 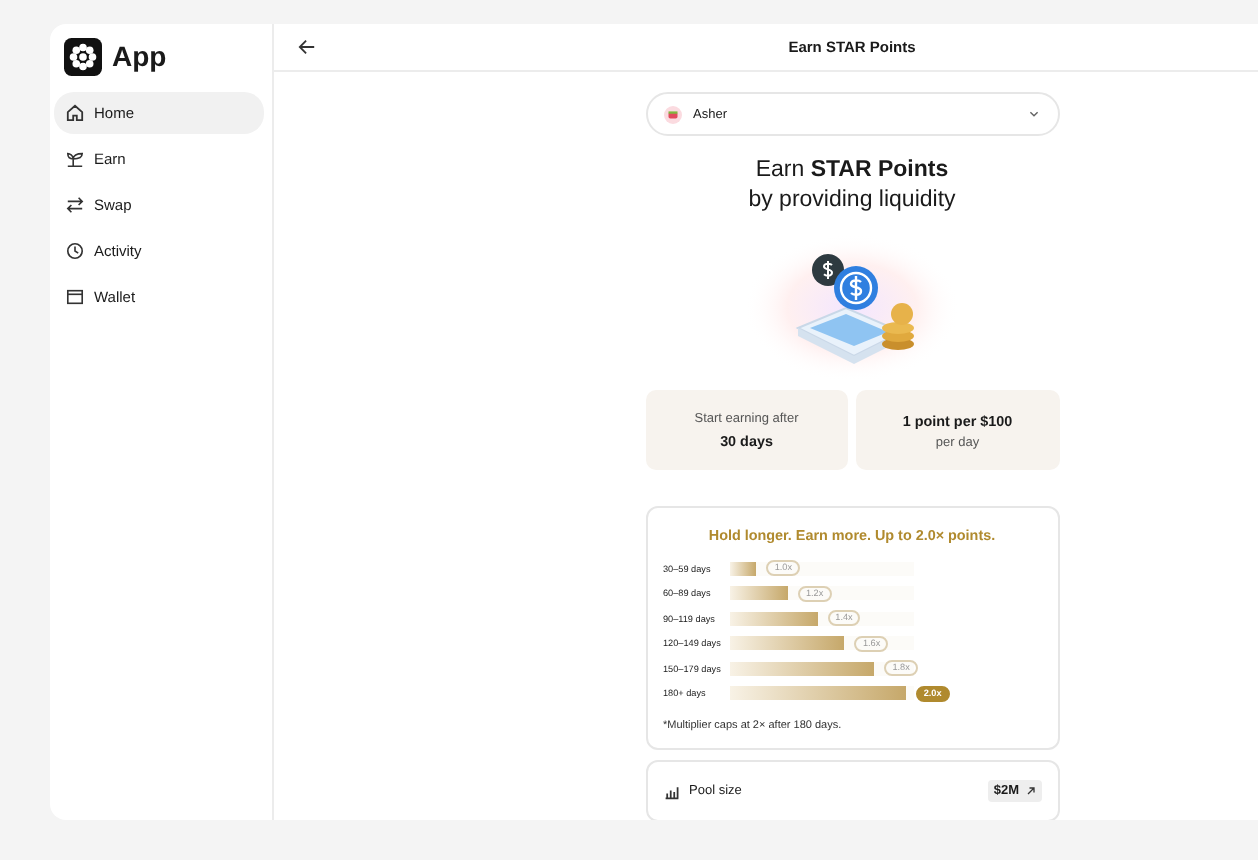 What do you see at coordinates (671, 791) in the screenshot?
I see `bar-chart-icon` at bounding box center [671, 791].